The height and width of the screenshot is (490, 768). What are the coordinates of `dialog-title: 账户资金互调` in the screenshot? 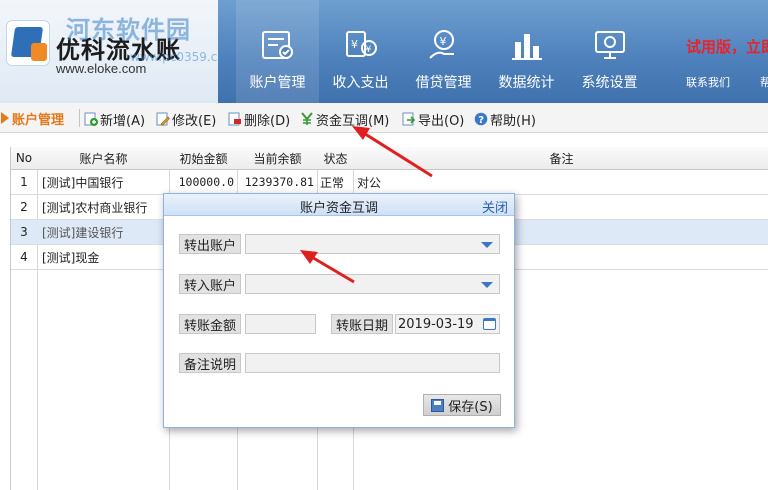 It's located at (338, 208).